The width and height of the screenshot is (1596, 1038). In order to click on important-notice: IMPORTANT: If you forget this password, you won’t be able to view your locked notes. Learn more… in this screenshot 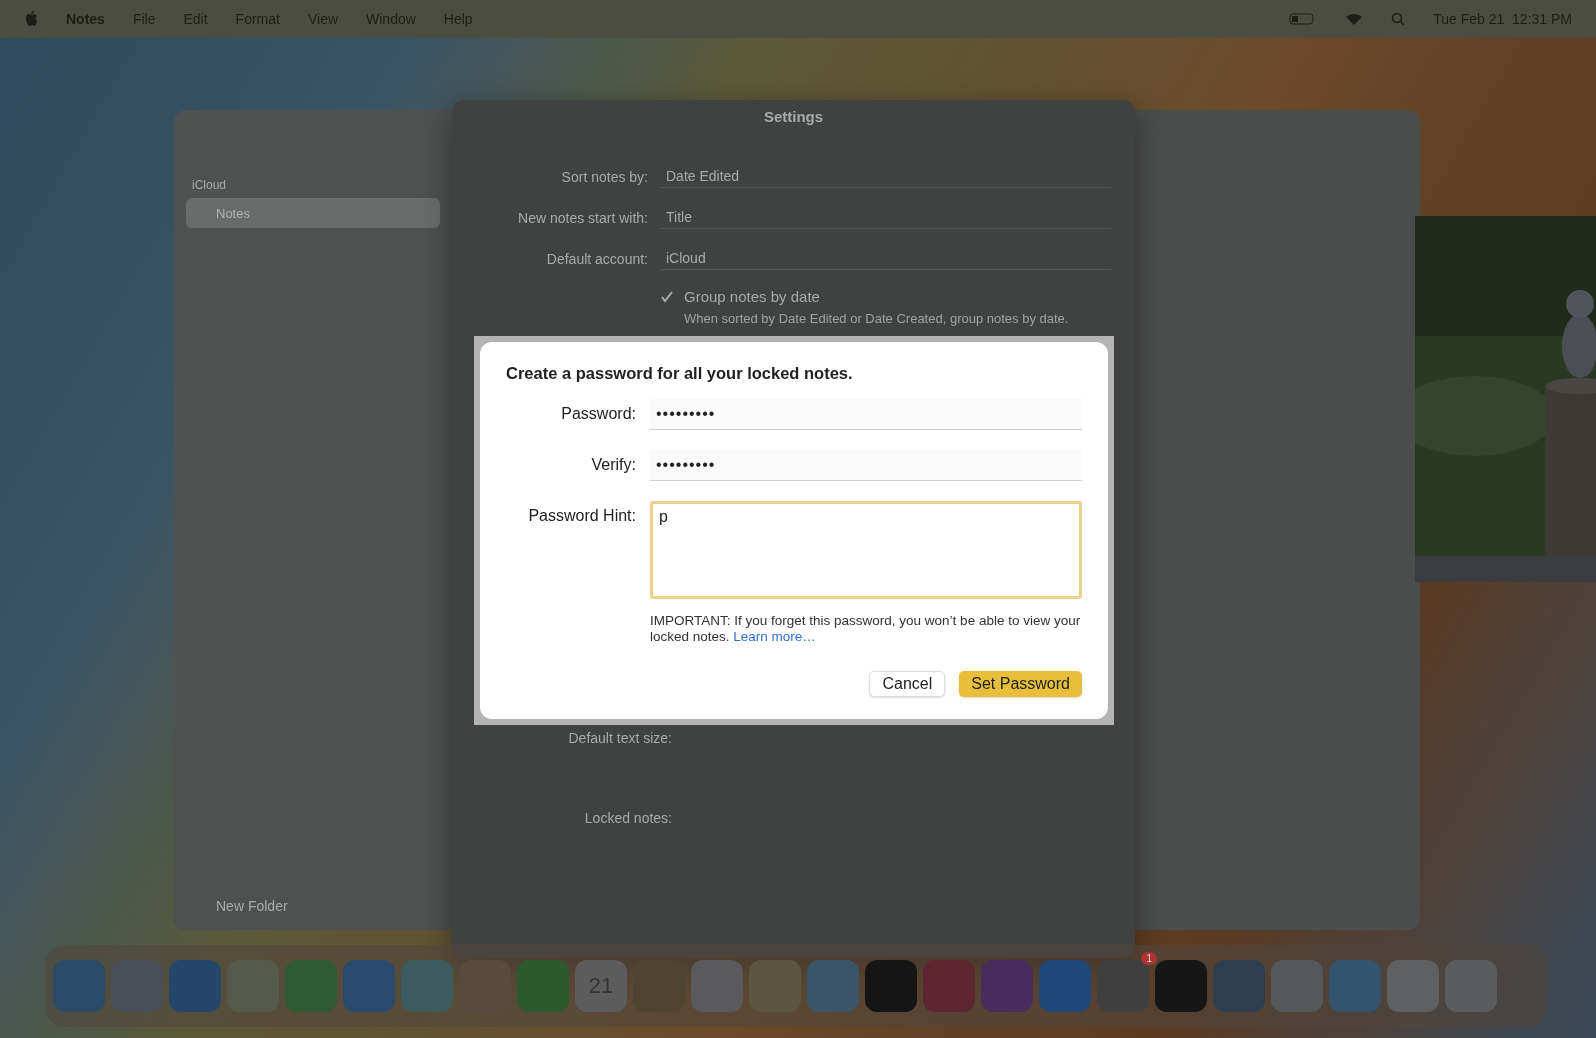, I will do `click(866, 629)`.